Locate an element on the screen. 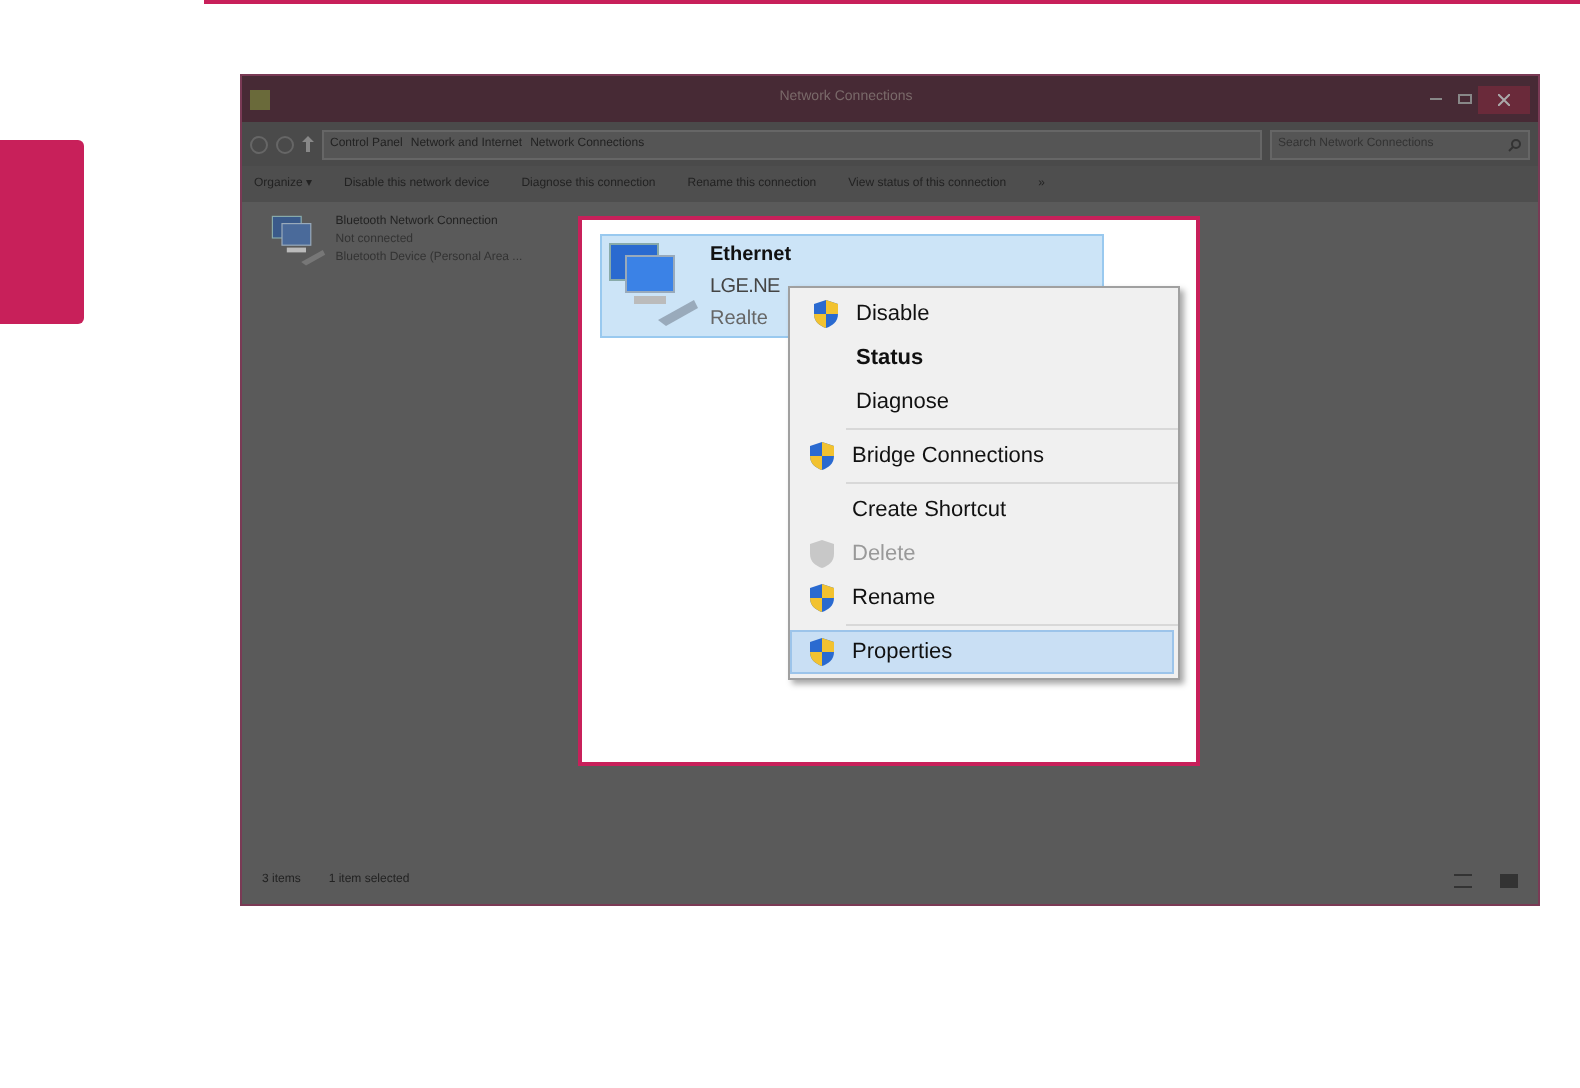 Image resolution: width=1580 pixels, height=1088 pixels. connection-status: LGE.NE is located at coordinates (746, 288).